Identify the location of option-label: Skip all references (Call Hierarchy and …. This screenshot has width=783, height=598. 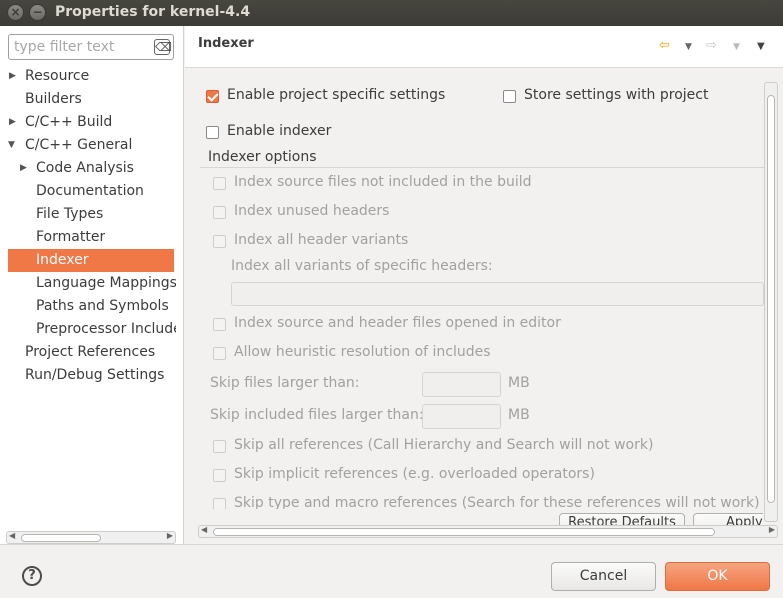
(444, 445).